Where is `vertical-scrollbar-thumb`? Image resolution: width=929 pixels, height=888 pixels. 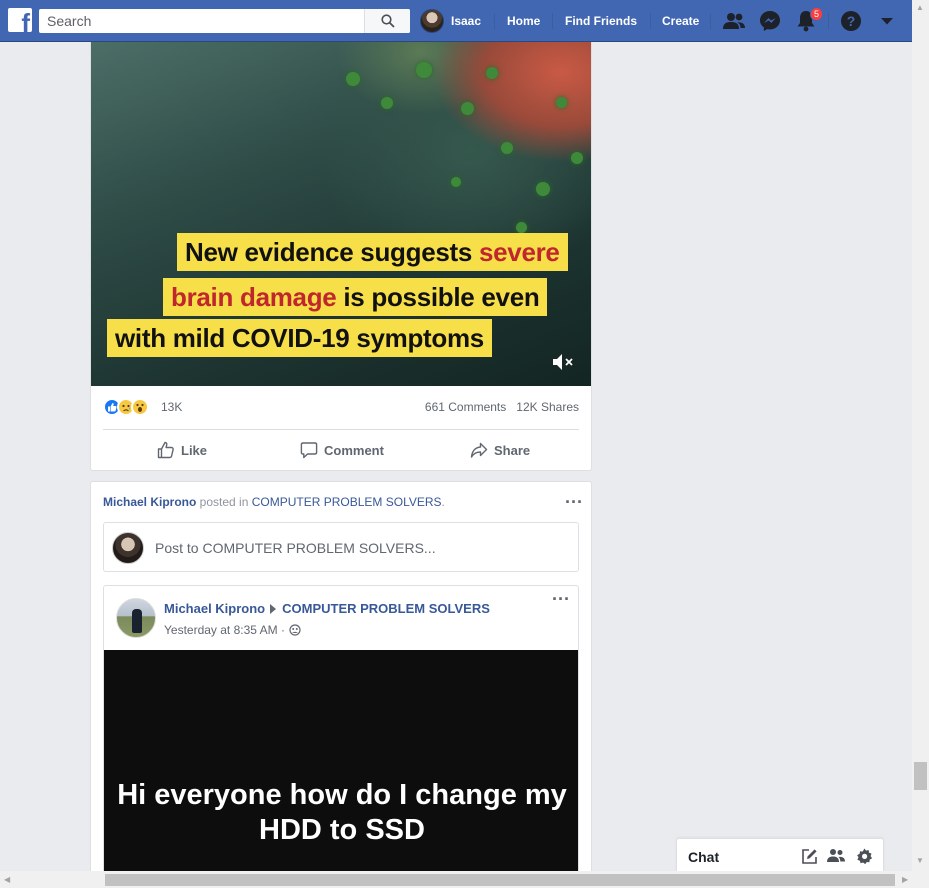 vertical-scrollbar-thumb is located at coordinates (920, 776).